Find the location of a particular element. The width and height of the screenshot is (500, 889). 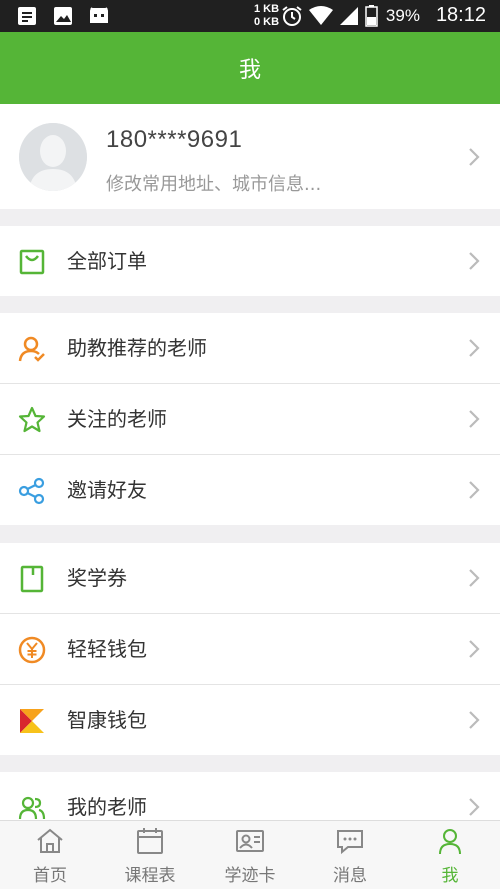

title-bar: 我 is located at coordinates (250, 68).